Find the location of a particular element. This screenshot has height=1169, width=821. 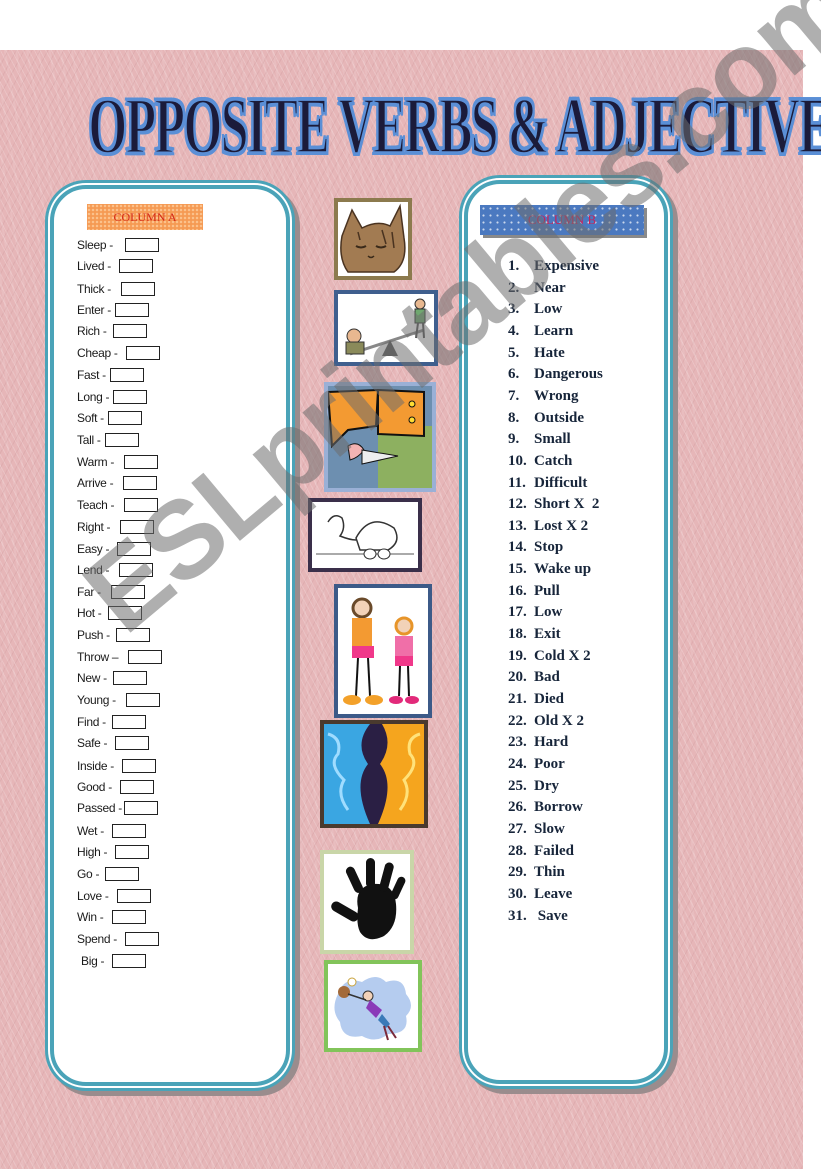

column-b-number: 21. is located at coordinates (517, 699).